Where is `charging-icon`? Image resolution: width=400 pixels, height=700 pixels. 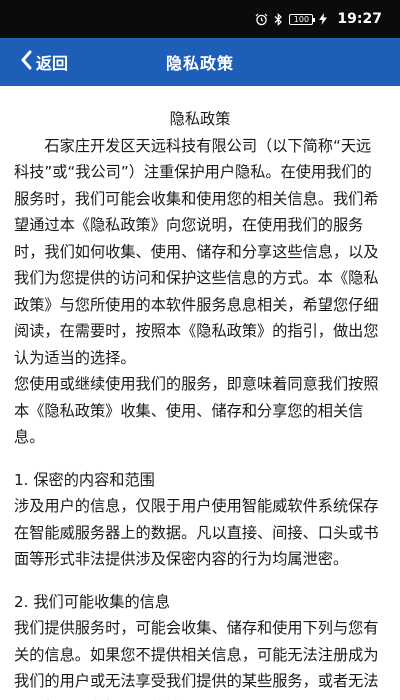
charging-icon is located at coordinates (323, 19).